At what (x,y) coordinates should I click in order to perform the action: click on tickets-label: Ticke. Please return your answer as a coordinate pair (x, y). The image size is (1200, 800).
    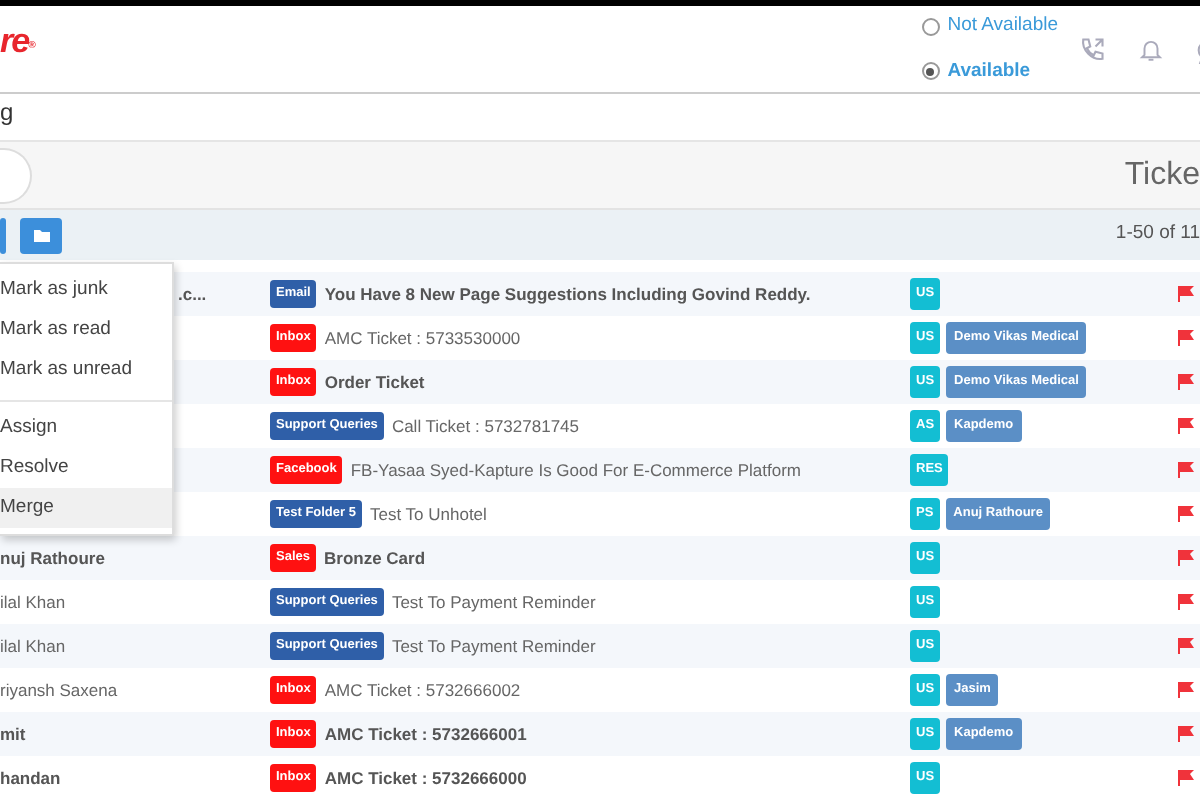
    Looking at the image, I should click on (1162, 175).